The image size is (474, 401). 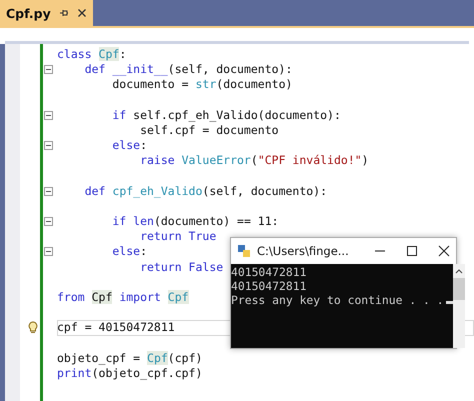 What do you see at coordinates (412, 251) in the screenshot?
I see `maximize-icon` at bounding box center [412, 251].